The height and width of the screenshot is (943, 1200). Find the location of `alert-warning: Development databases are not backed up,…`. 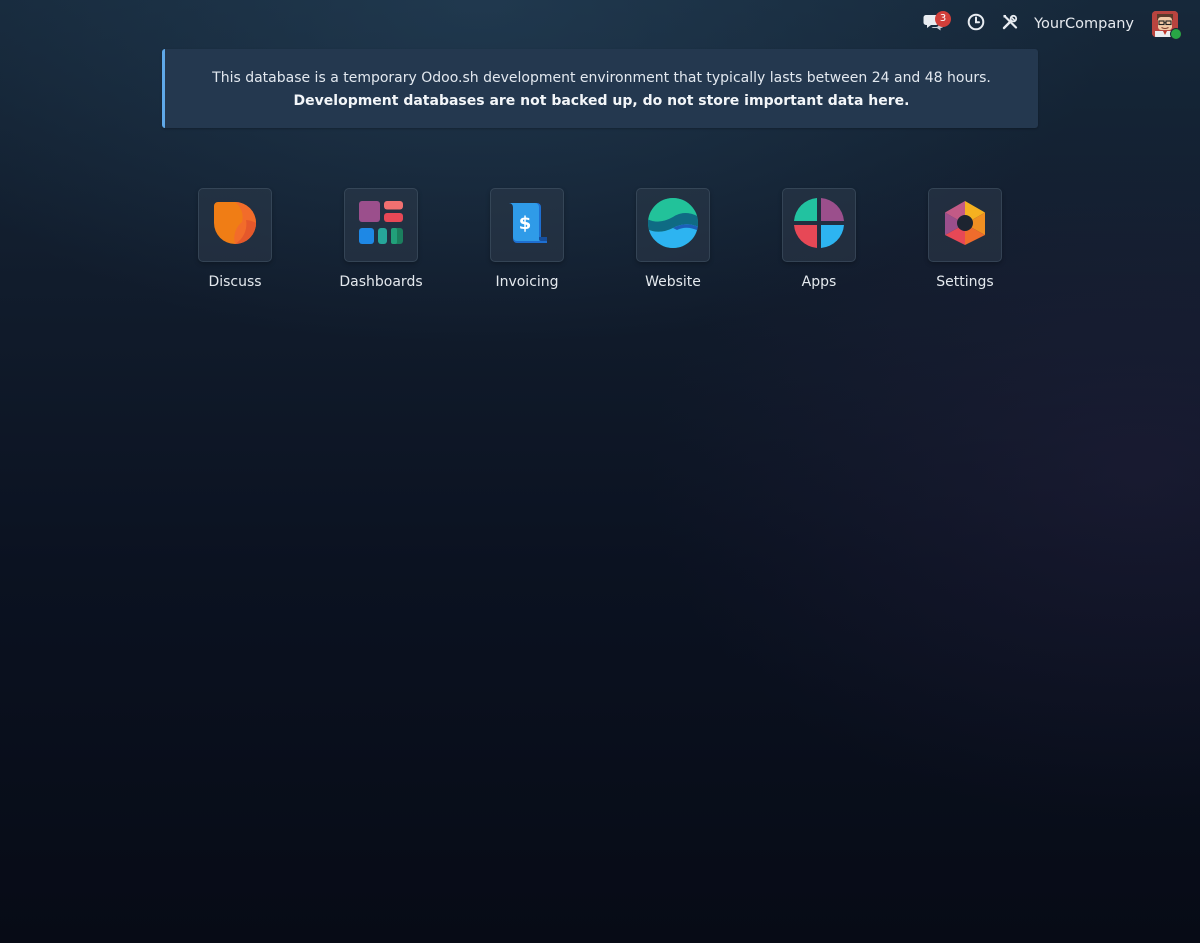

alert-warning: Development databases are not backed up,… is located at coordinates (601, 101).